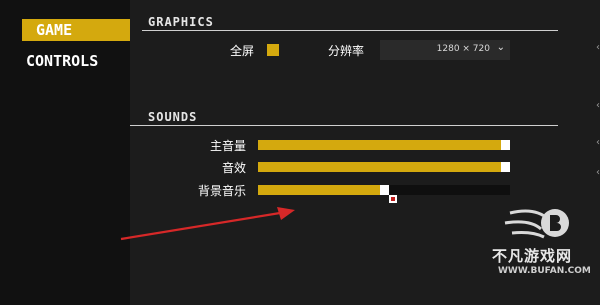  What do you see at coordinates (241, 51) in the screenshot?
I see `fullscreen-label: 全屏` at bounding box center [241, 51].